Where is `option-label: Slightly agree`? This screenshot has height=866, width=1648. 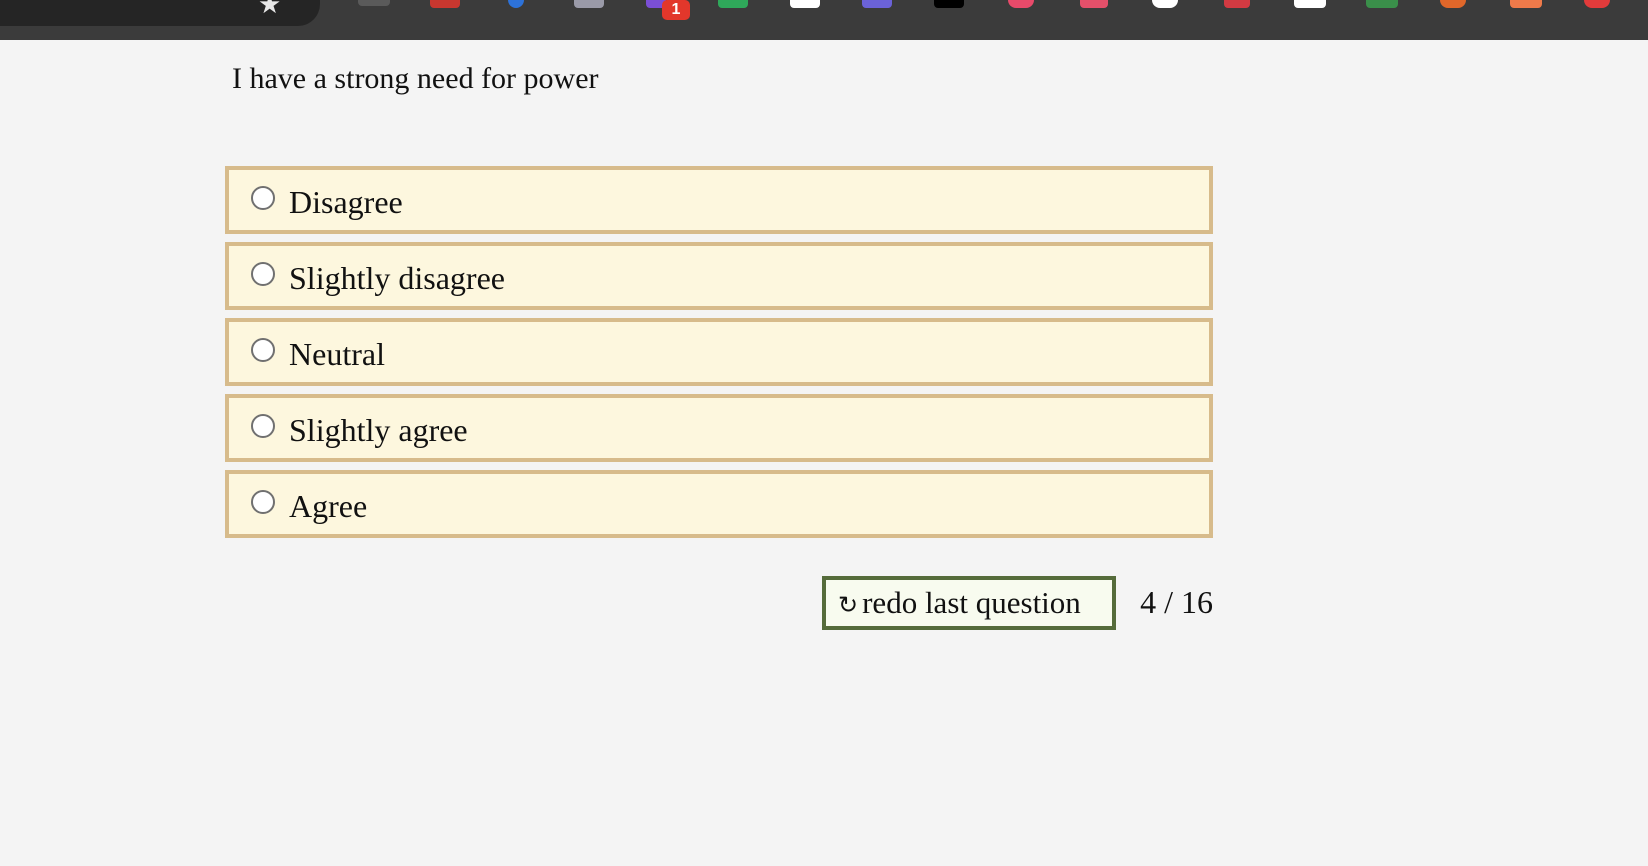
option-label: Slightly agree is located at coordinates (378, 430).